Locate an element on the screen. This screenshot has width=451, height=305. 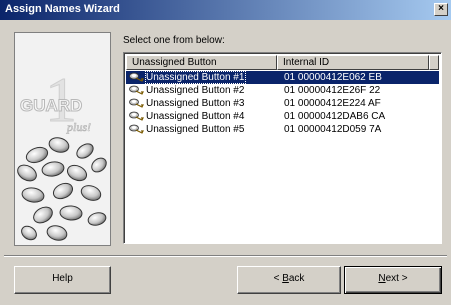
column-header-filler is located at coordinates (434, 62).